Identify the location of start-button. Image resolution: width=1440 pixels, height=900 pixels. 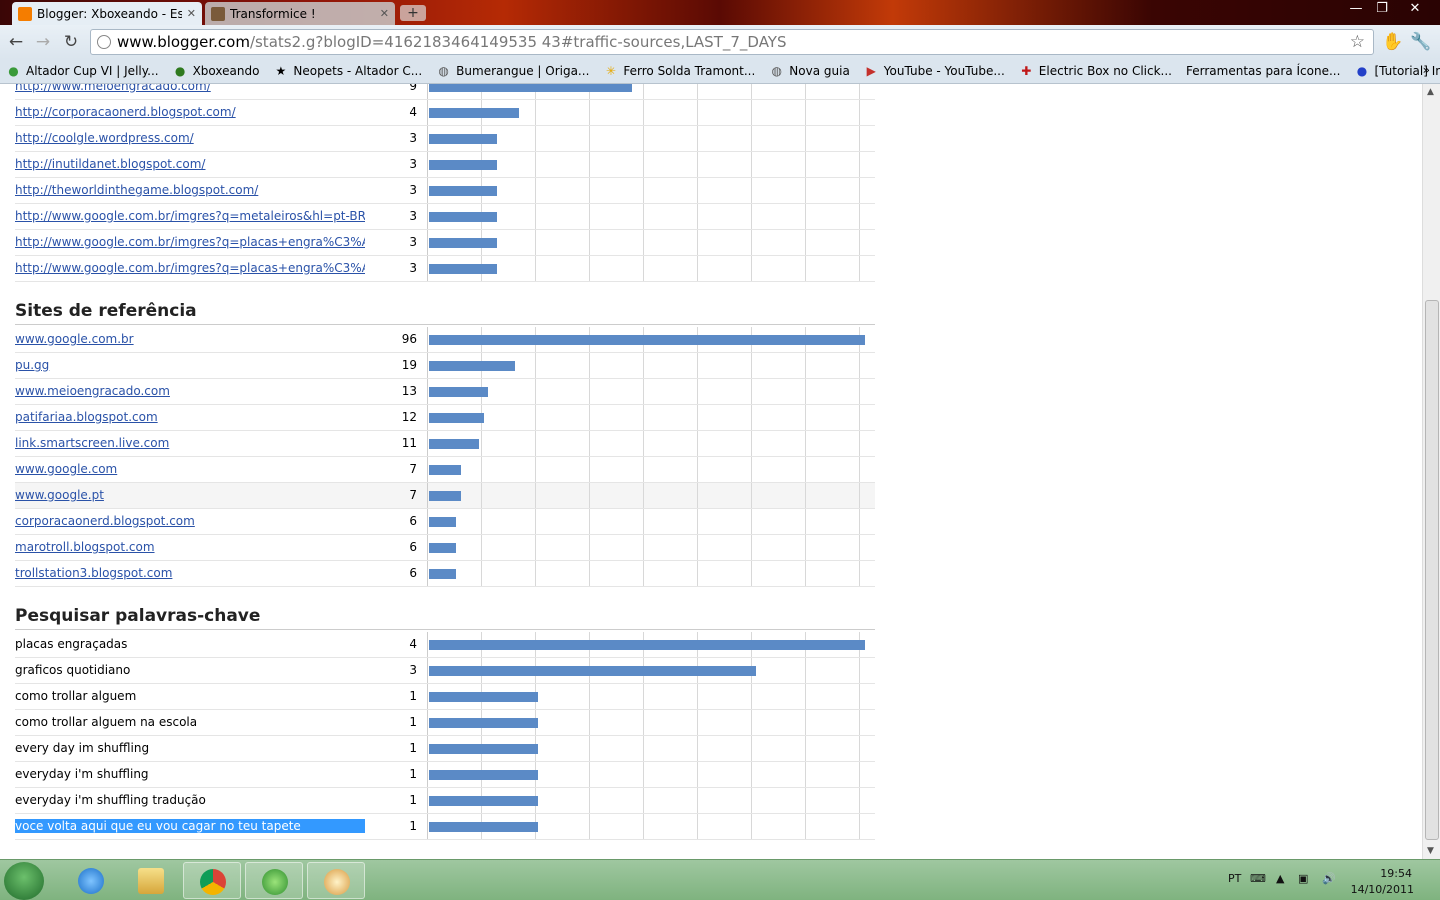
(24, 881).